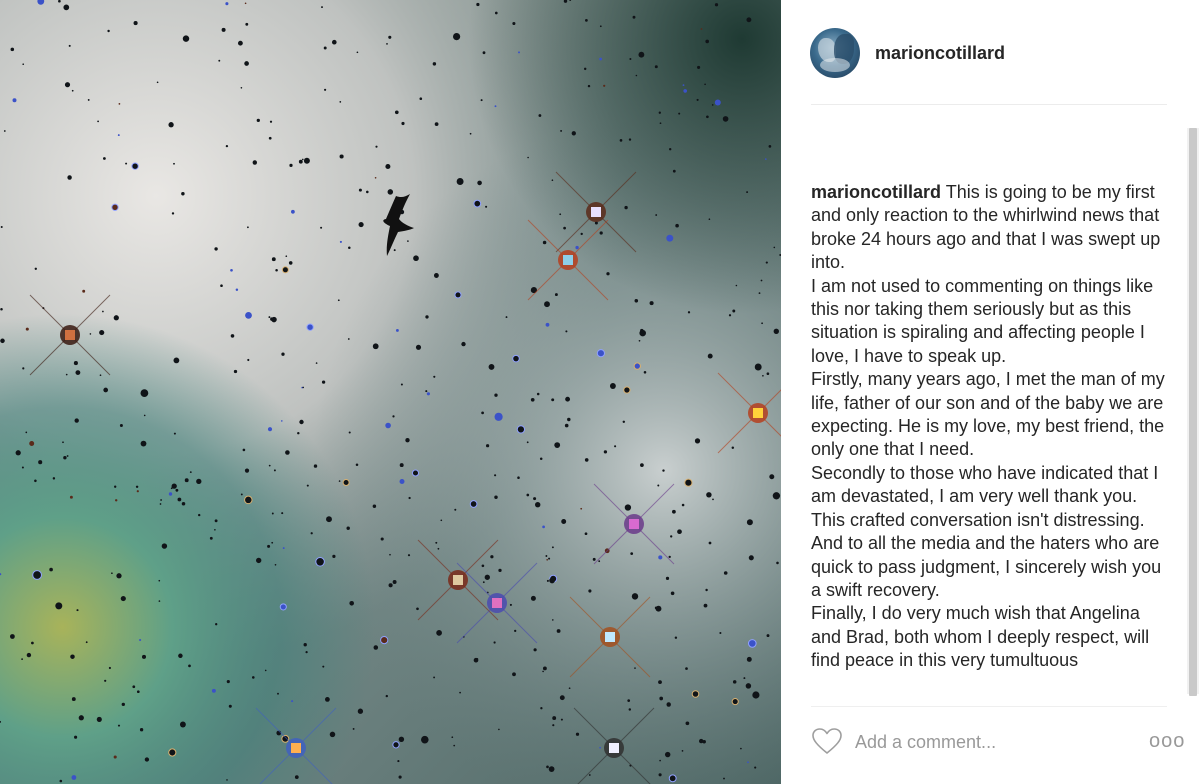 Image resolution: width=1200 pixels, height=784 pixels. I want to click on caption-scrollbar, so click(1193, 412).